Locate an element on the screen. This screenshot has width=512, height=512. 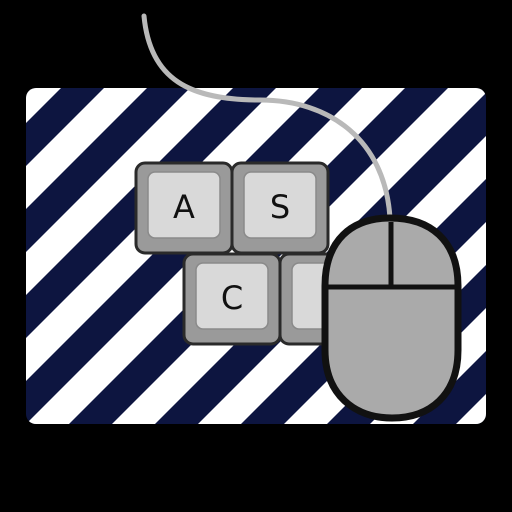
key-s-label: S is located at coordinates (280, 207).